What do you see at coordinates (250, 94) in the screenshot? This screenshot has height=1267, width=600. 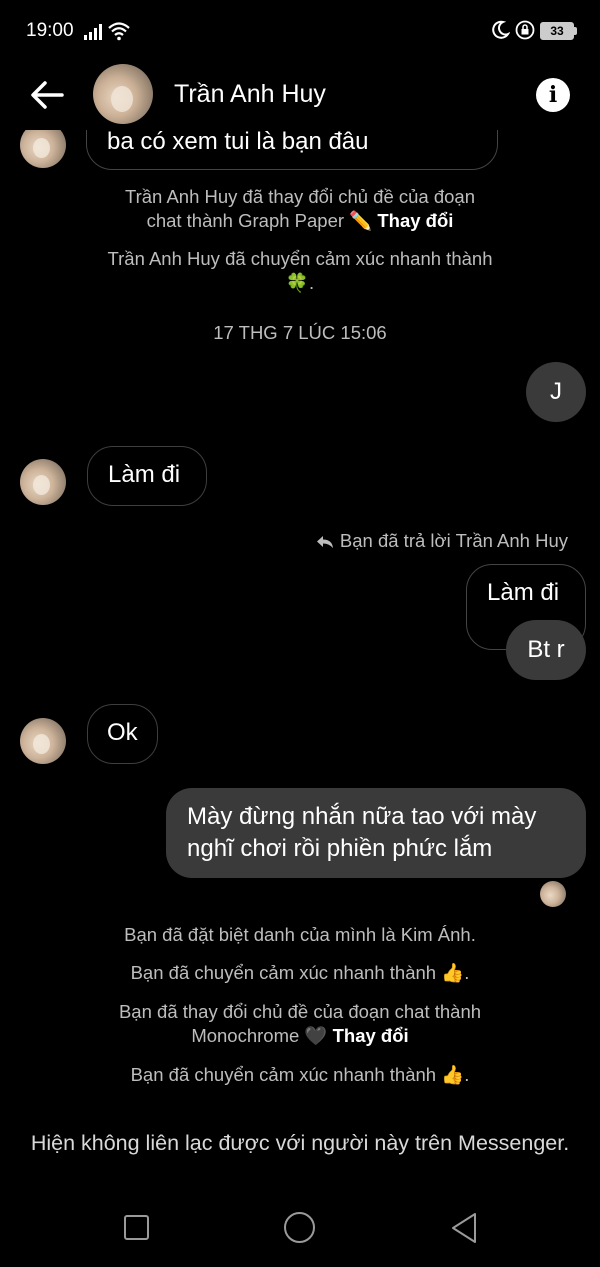 I see `contact-name: Trần Anh Huy` at bounding box center [250, 94].